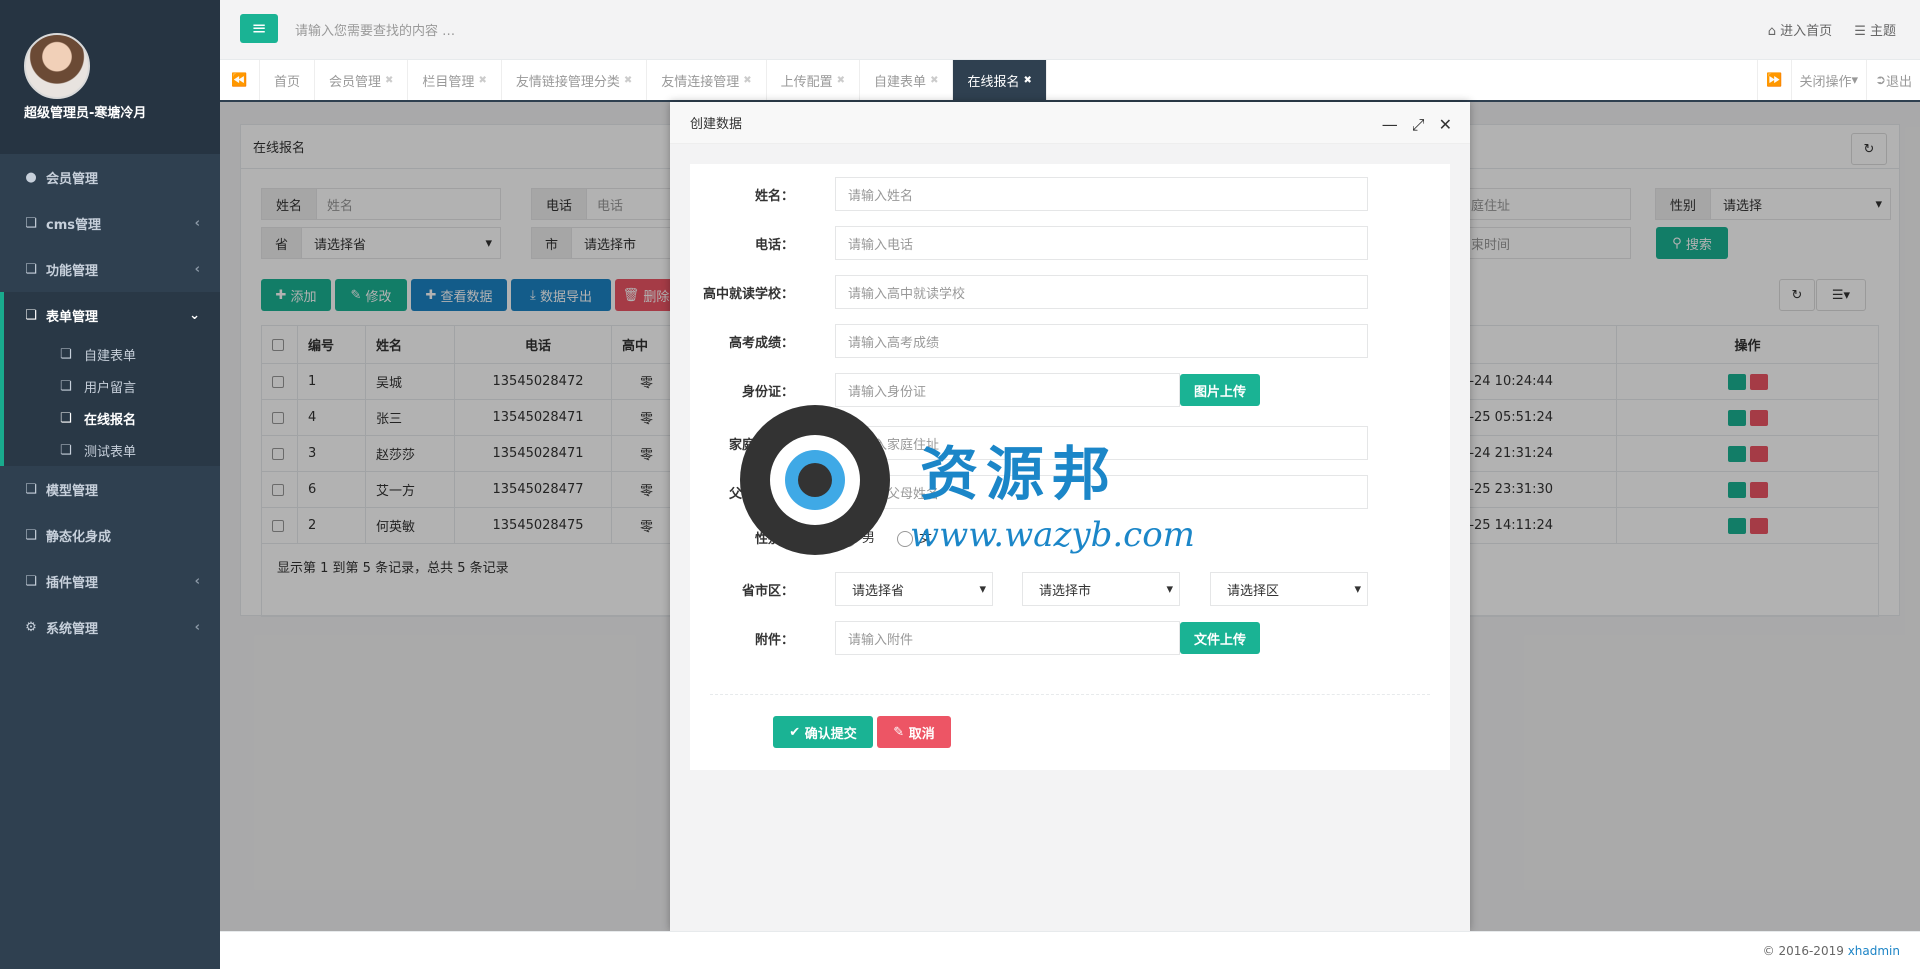  I want to click on sidebar-item-models: ❏ 模型管理, so click(110, 489).